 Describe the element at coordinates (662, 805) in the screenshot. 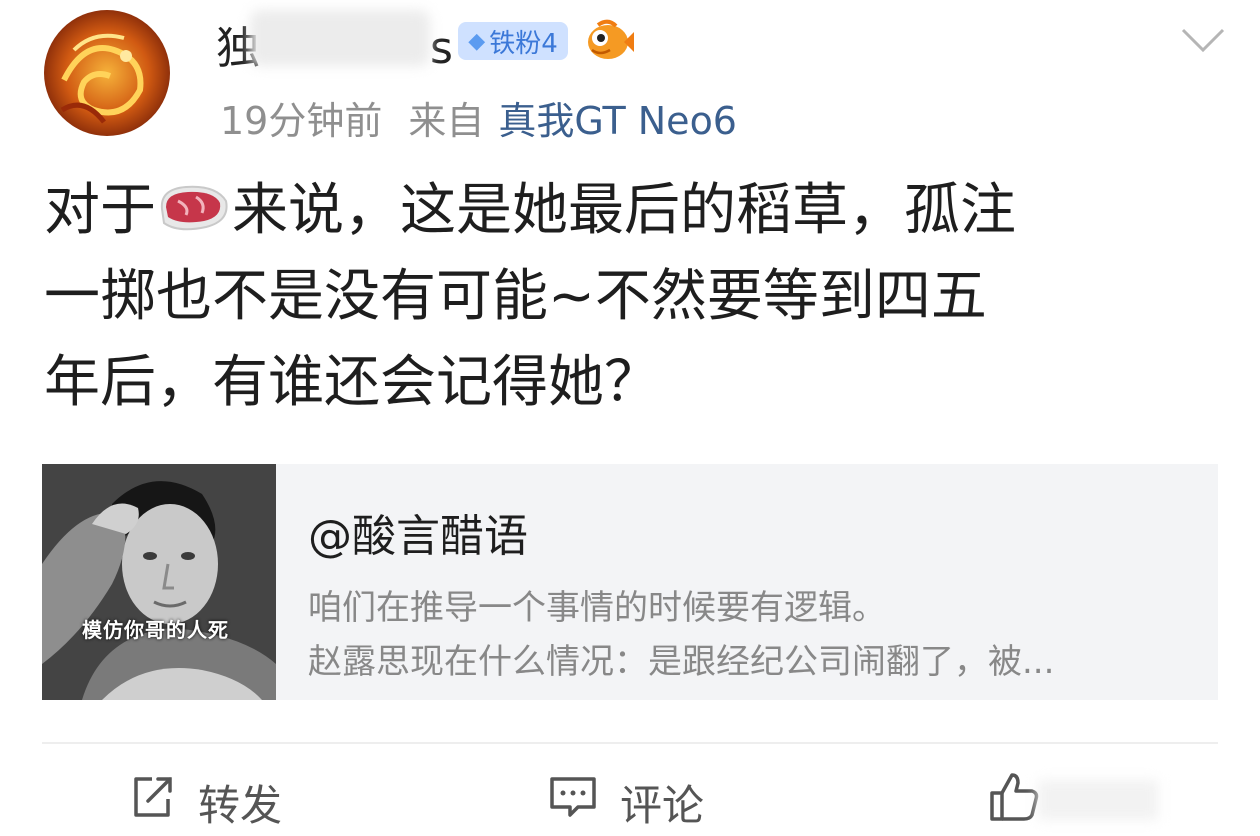

I see `comment-label: 评论` at that location.